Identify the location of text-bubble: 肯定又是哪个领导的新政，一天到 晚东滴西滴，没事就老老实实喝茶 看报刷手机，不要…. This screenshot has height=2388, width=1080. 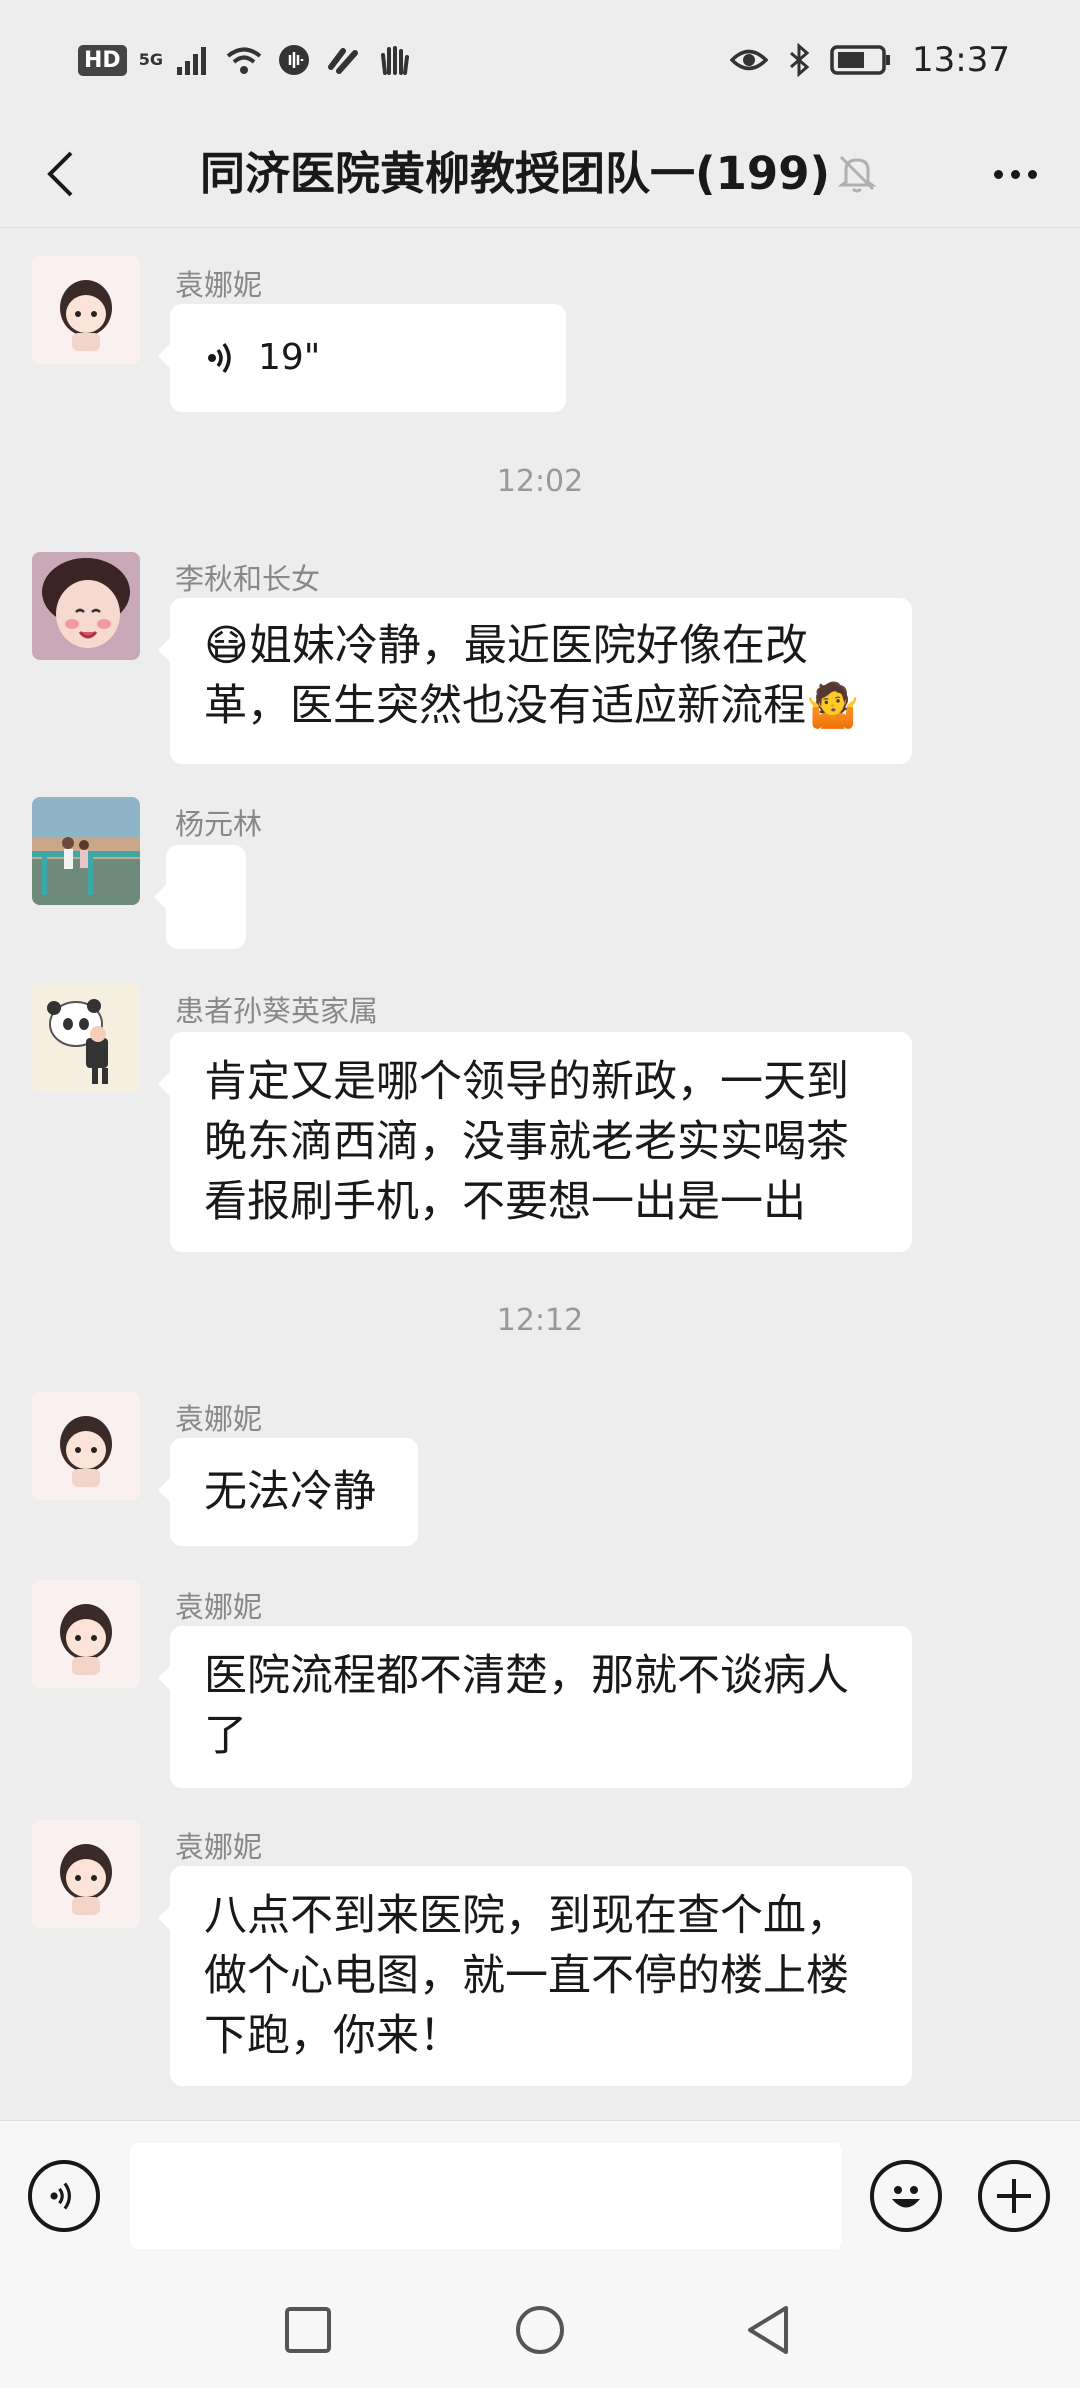
(535, 1142).